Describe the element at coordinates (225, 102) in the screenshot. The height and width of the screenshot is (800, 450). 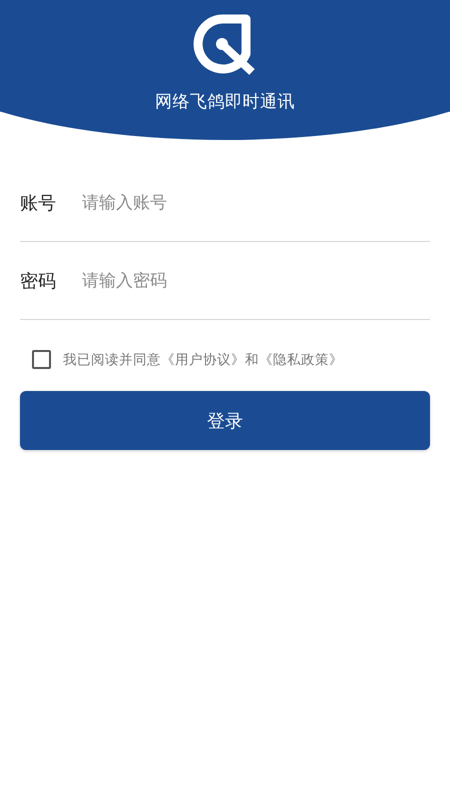
I see `app-title: 网络飞鸽即时通讯` at that location.